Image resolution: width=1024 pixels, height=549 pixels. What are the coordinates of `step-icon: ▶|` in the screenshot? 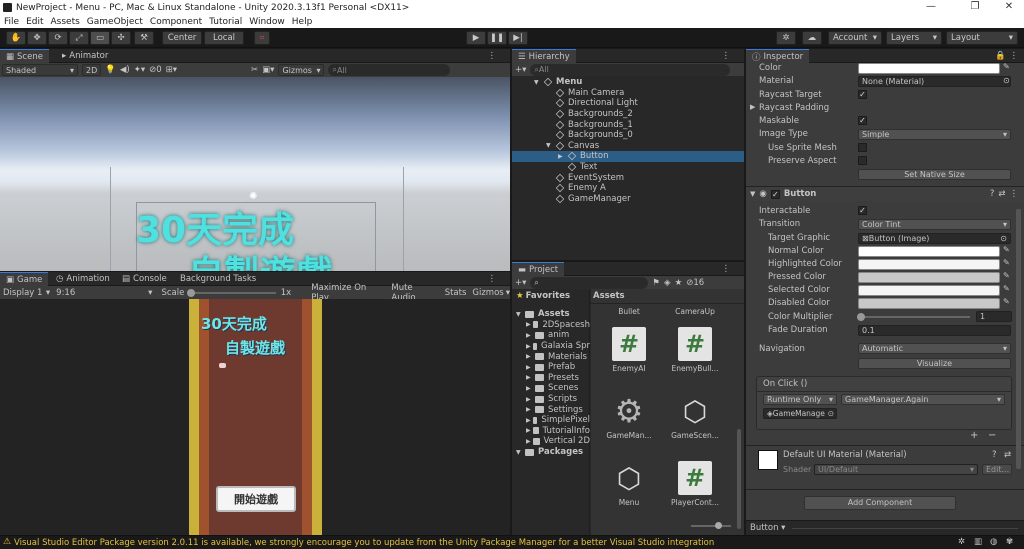 It's located at (518, 38).